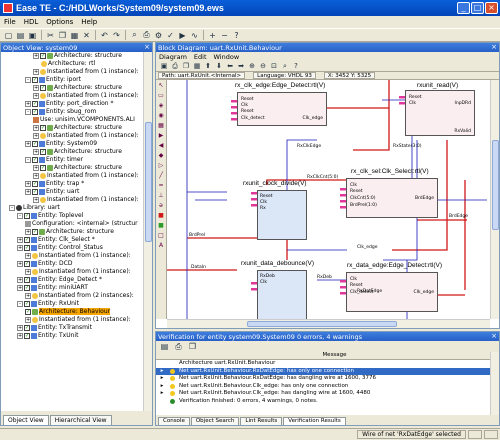 This screenshot has width=500, height=440. Describe the element at coordinates (161, 136) in the screenshot. I see `port-in-icon: ▶` at that location.